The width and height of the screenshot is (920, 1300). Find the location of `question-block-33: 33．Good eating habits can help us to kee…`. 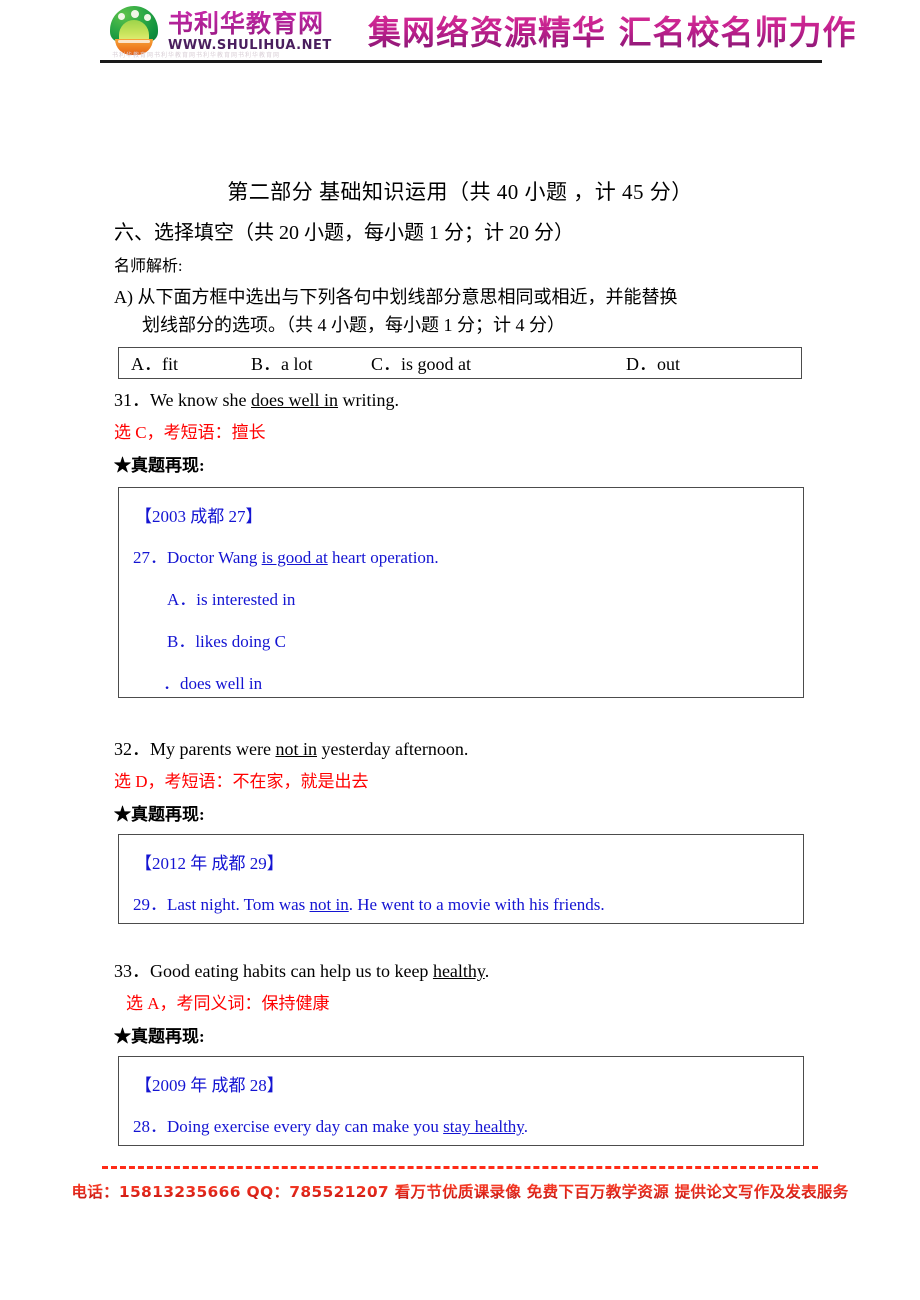

question-block-33: 33．Good eating habits can help us to kee… is located at coordinates (464, 1002).